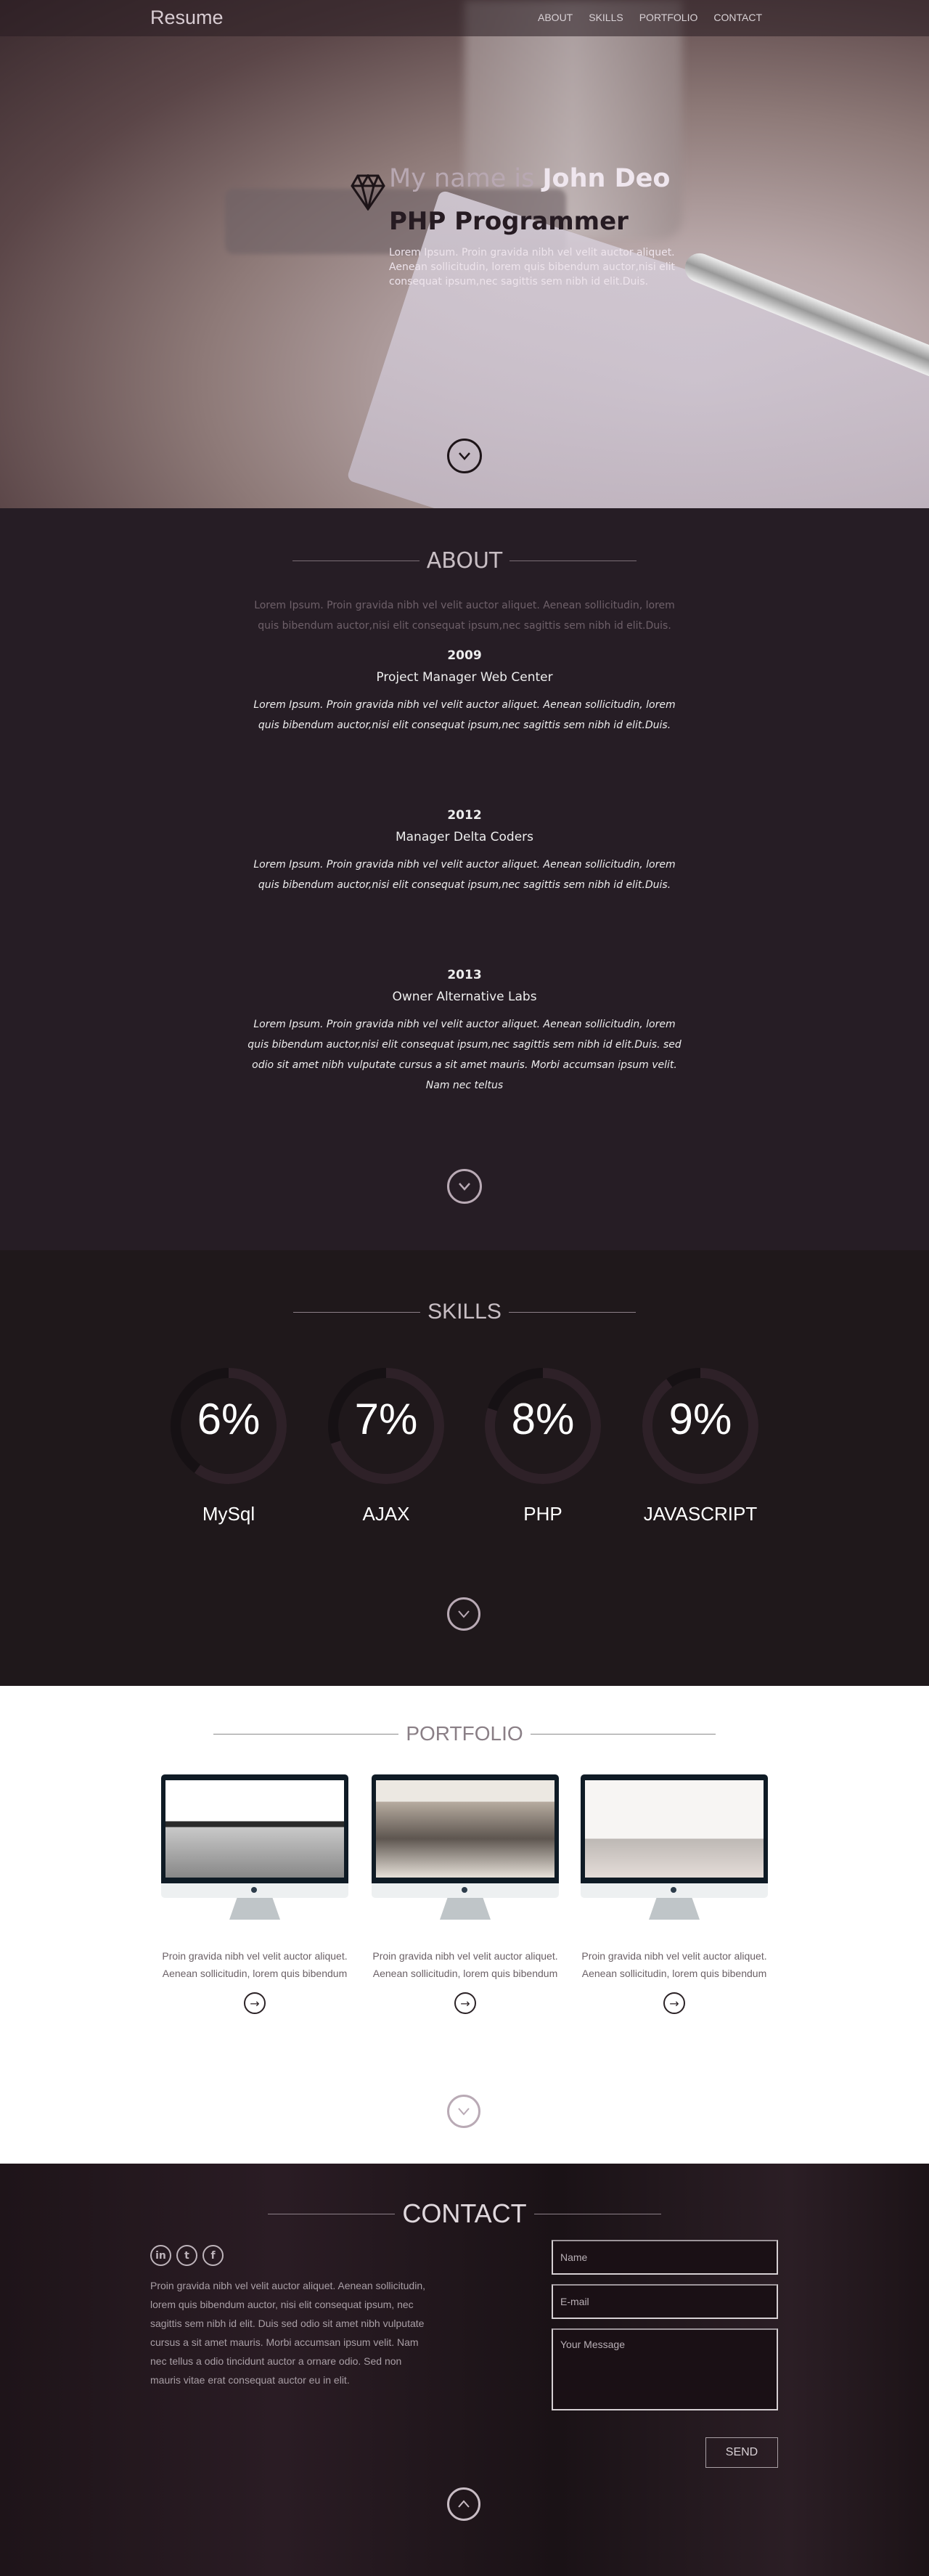 The width and height of the screenshot is (929, 2576). I want to click on name-input, so click(665, 2257).